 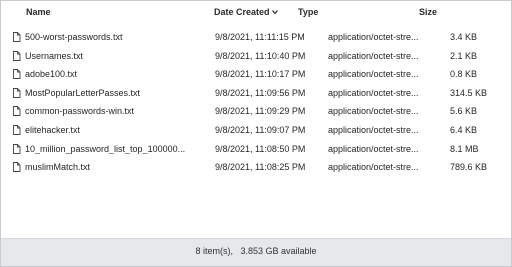 I want to click on file-size: 314.5 KB, so click(x=469, y=92).